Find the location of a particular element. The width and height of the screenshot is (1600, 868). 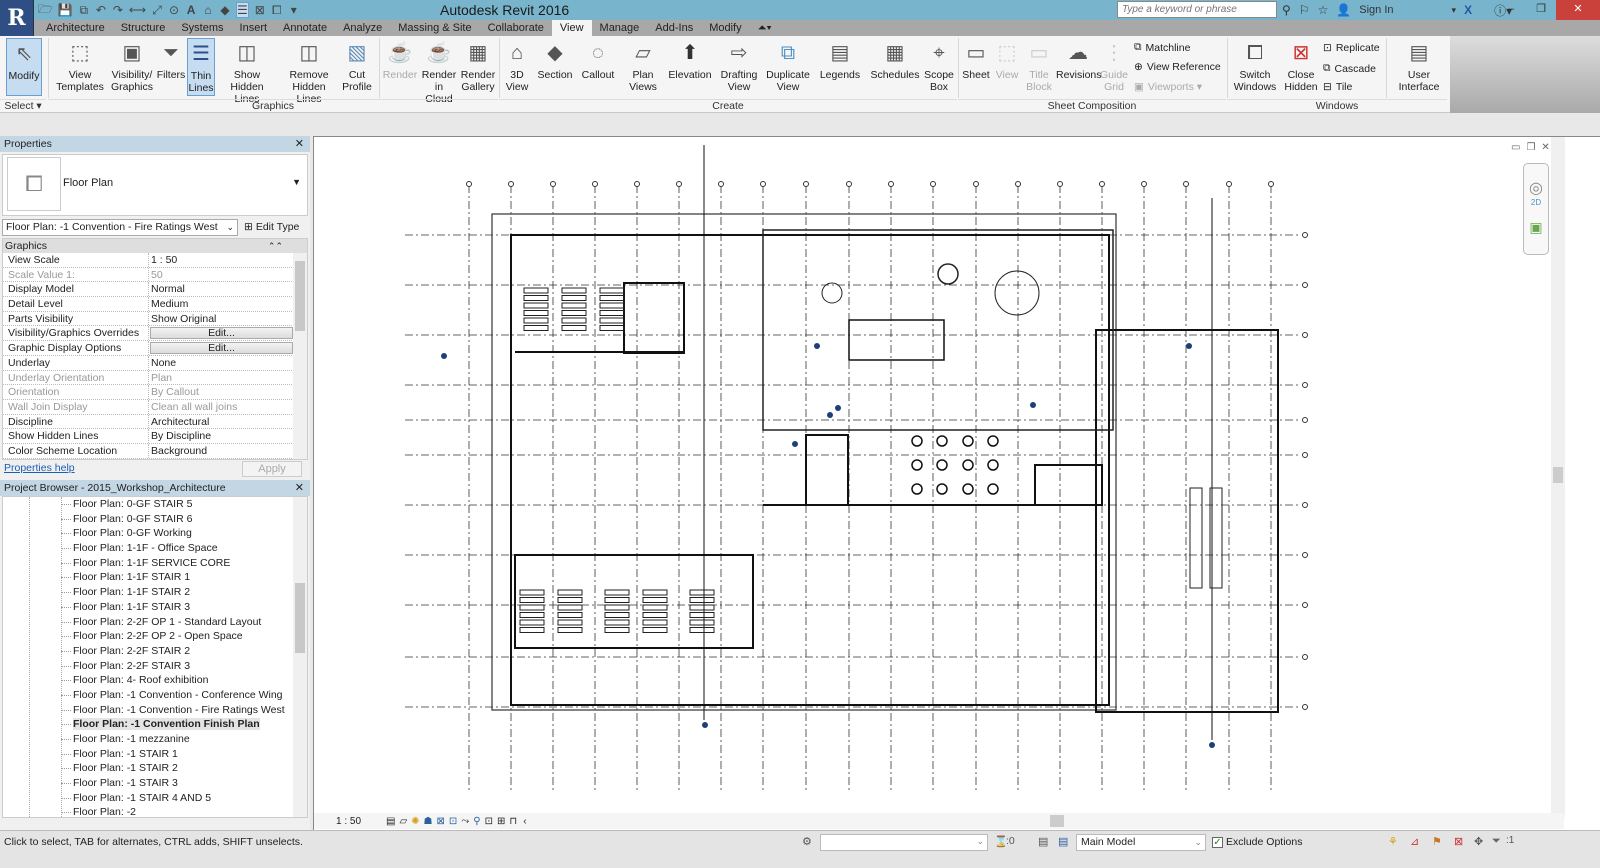

tab-add-ins: Add-Ins is located at coordinates (674, 28).